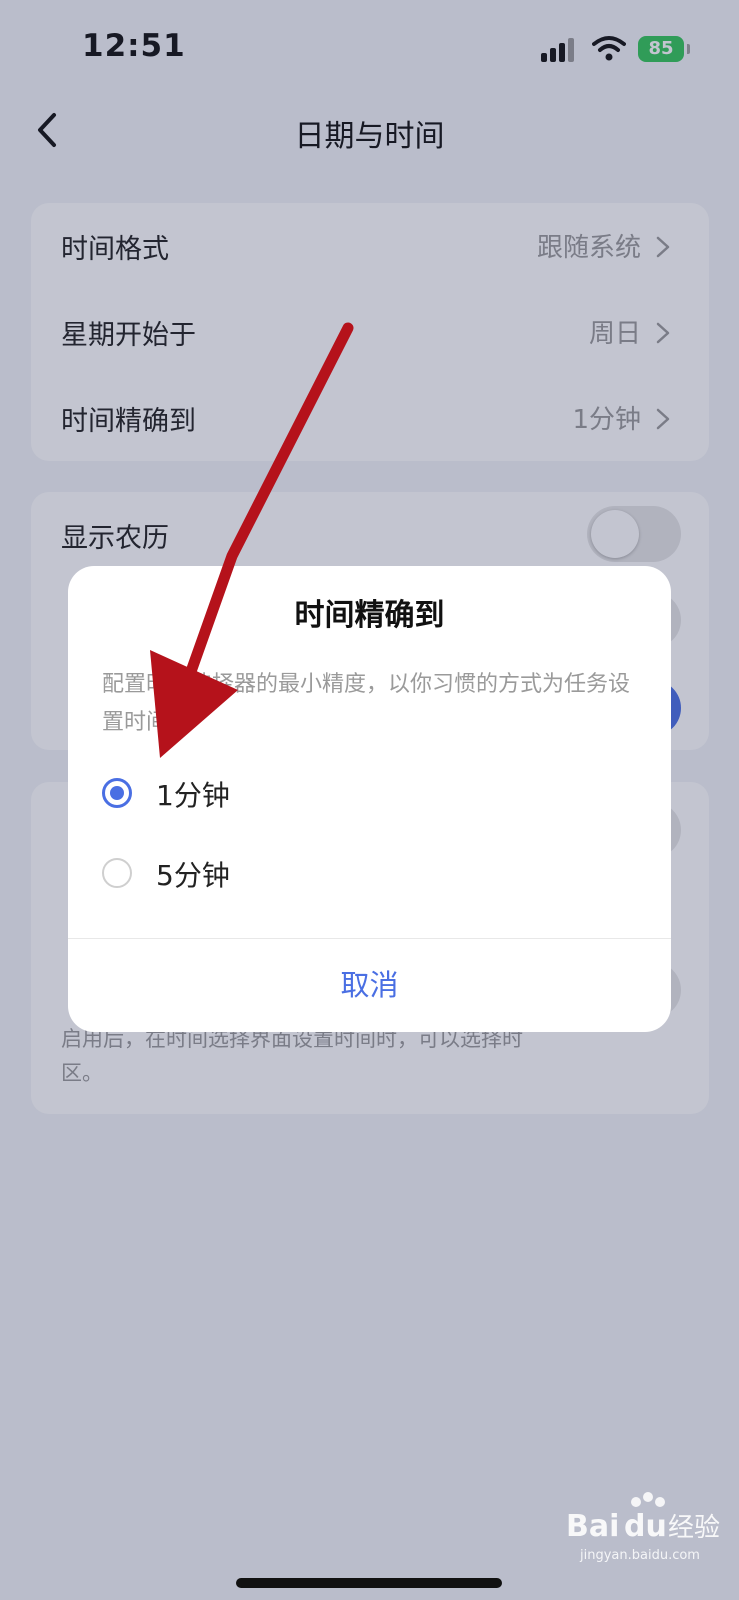  What do you see at coordinates (645, 1526) in the screenshot?
I see `svg-text: du` at bounding box center [645, 1526].